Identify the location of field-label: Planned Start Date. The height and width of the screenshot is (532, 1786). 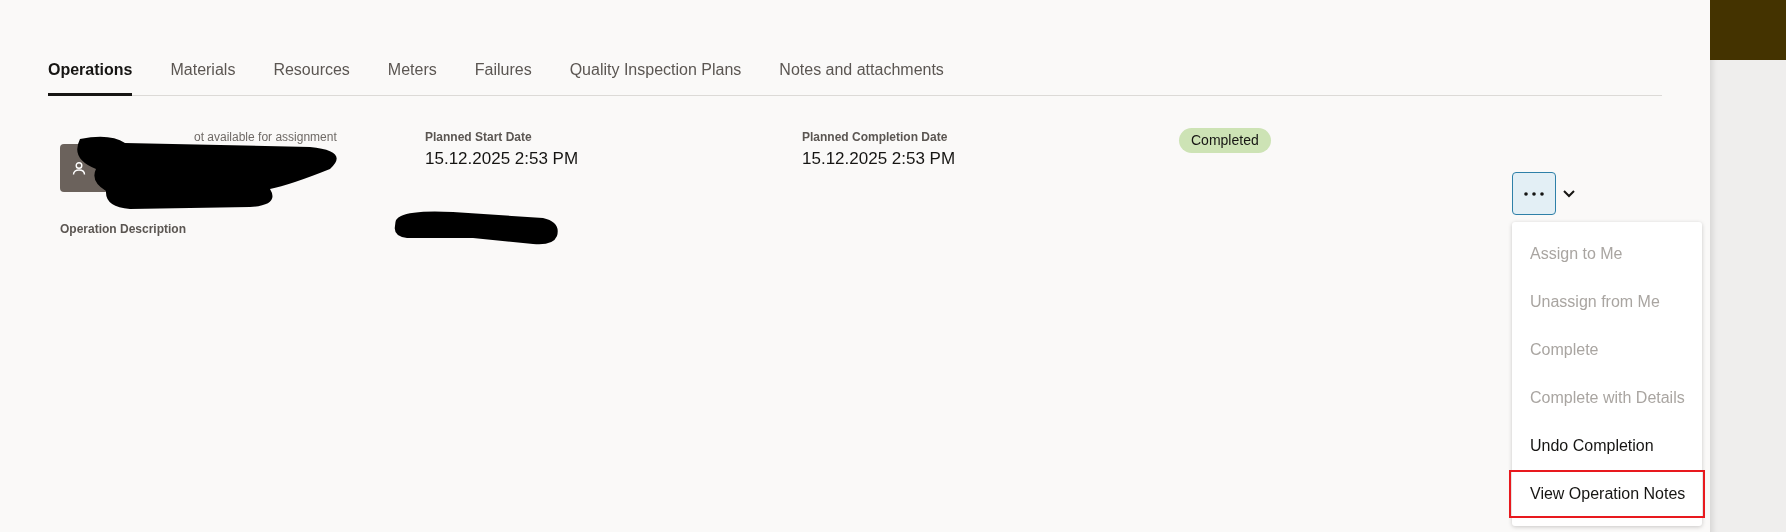
(479, 137).